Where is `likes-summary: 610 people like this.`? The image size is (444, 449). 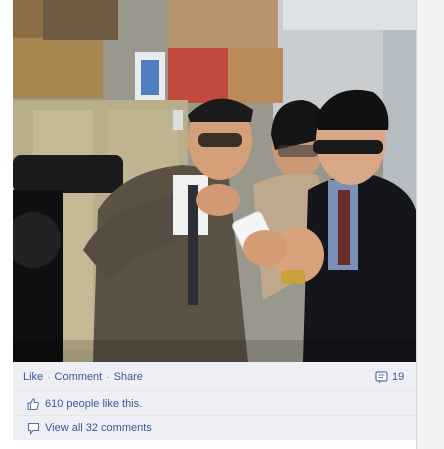 likes-summary: 610 people like this. is located at coordinates (84, 404).